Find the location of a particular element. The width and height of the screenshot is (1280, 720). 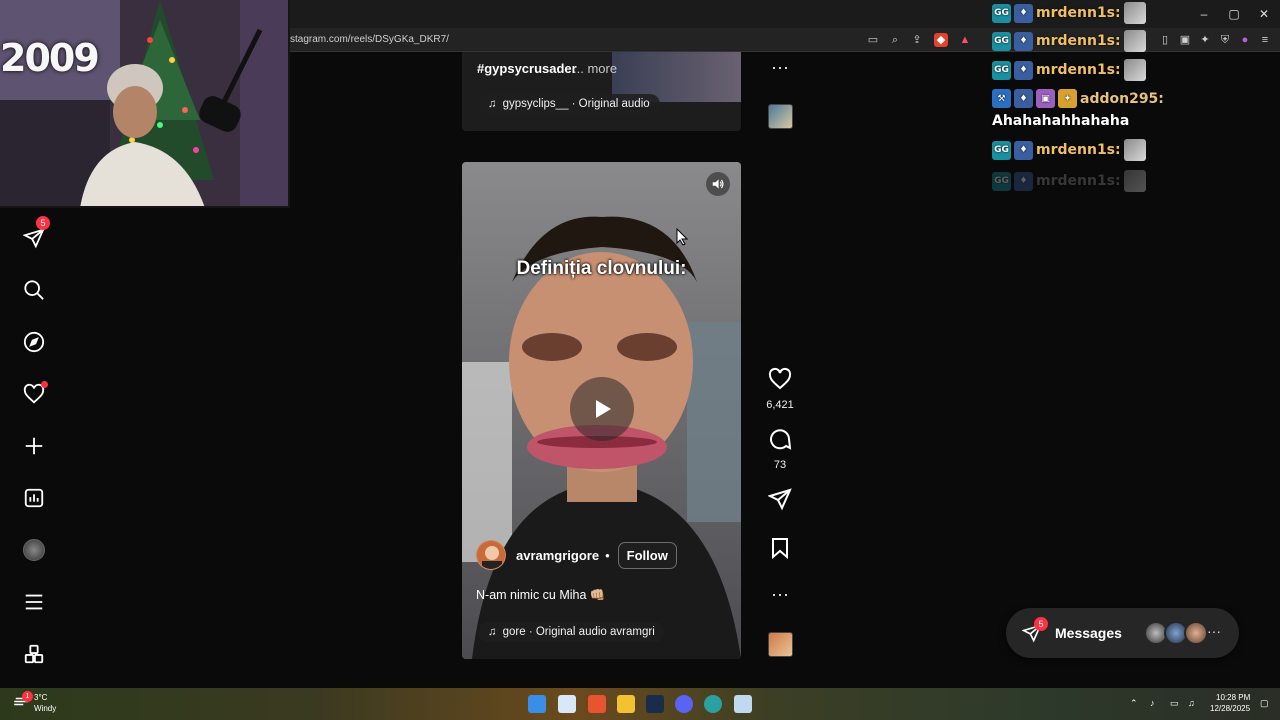

clock-time: 10:28 PM is located at coordinates (1233, 697).